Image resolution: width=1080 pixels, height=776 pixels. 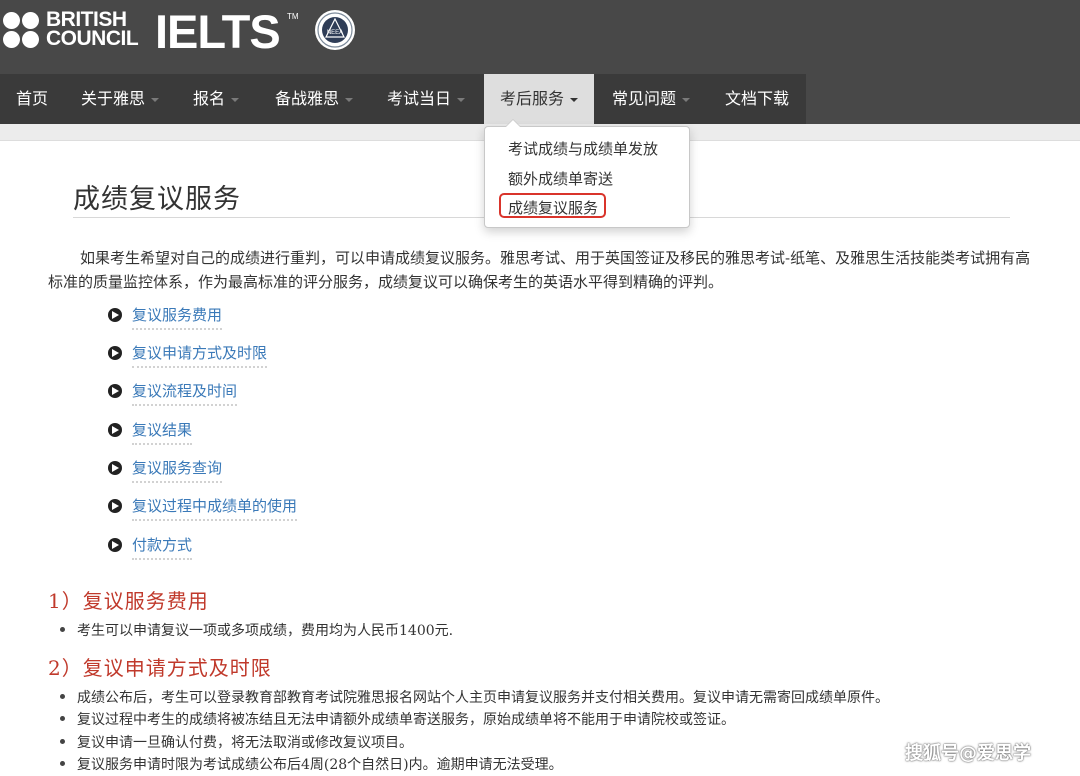 I want to click on nav-item-test-day: 考试当日, so click(x=426, y=99).